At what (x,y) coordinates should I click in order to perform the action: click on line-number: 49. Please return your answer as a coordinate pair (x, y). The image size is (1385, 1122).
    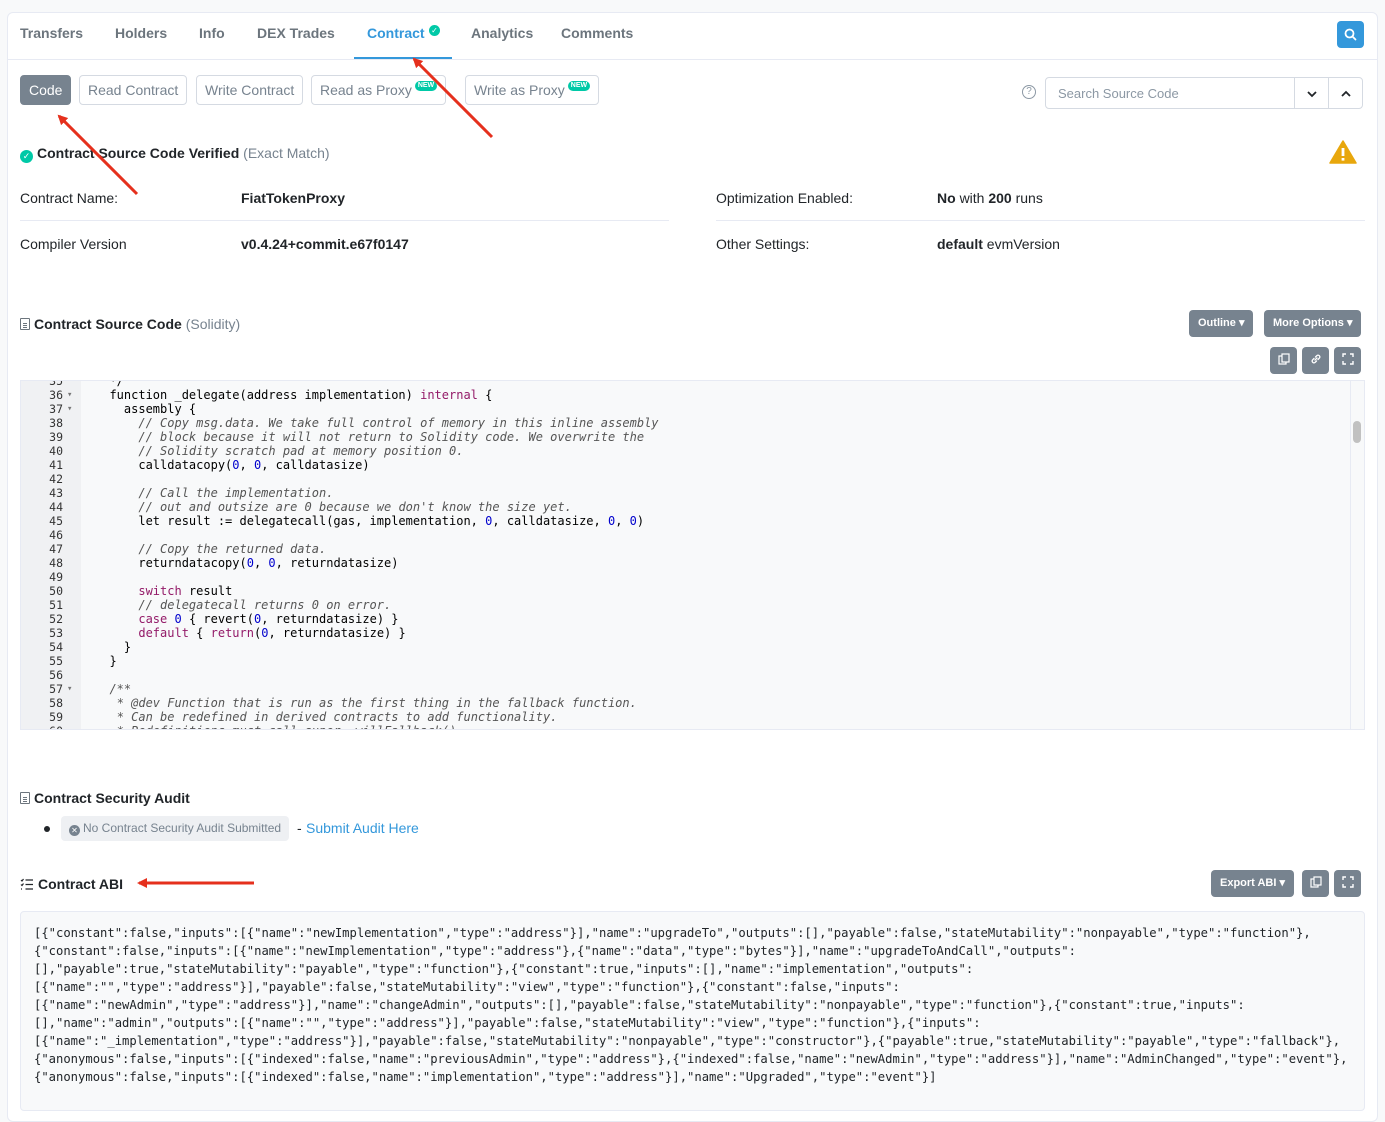
    Looking at the image, I should click on (56, 577).